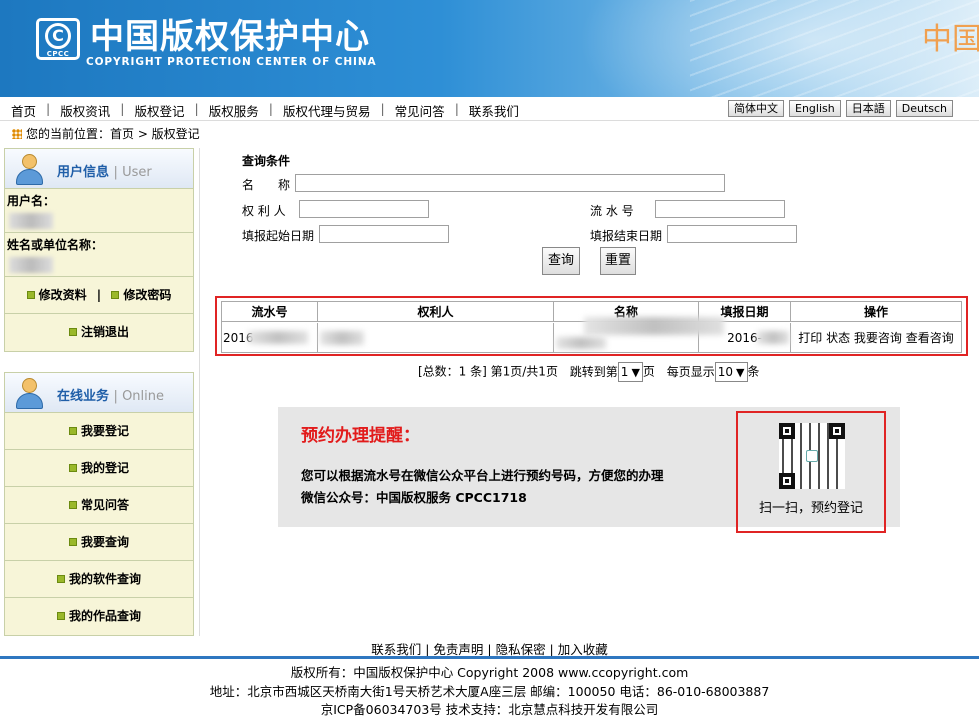  I want to click on cell-owner, so click(436, 338).